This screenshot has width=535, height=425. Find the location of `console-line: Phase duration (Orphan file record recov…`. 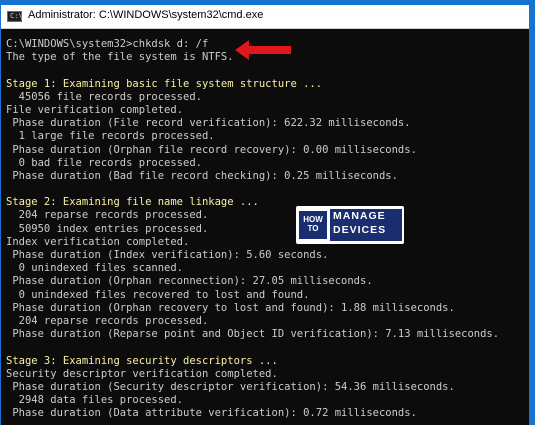

console-line: Phase duration (Orphan file record recov… is located at coordinates (211, 149).